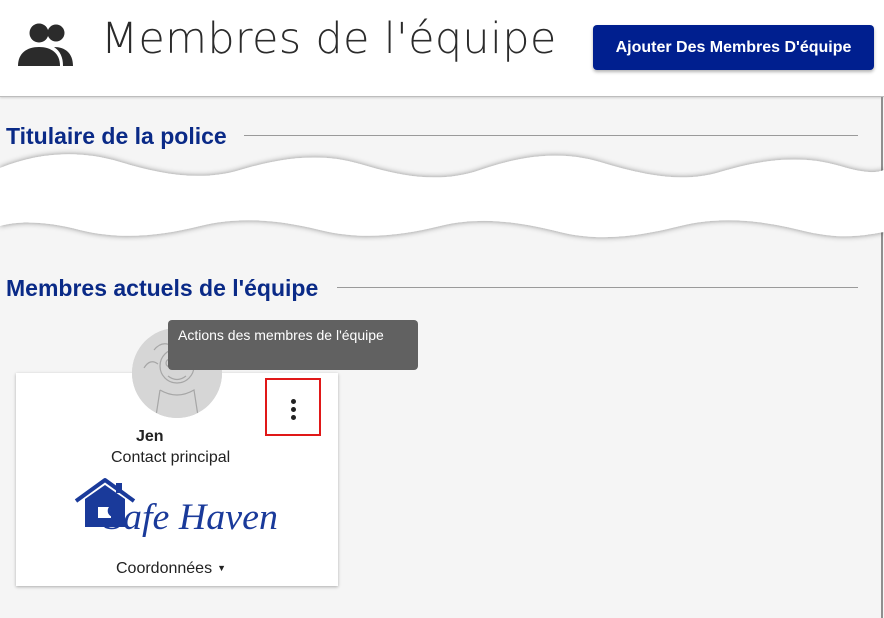  I want to click on contact-details-toggle: Coordonnées ▼, so click(171, 569).